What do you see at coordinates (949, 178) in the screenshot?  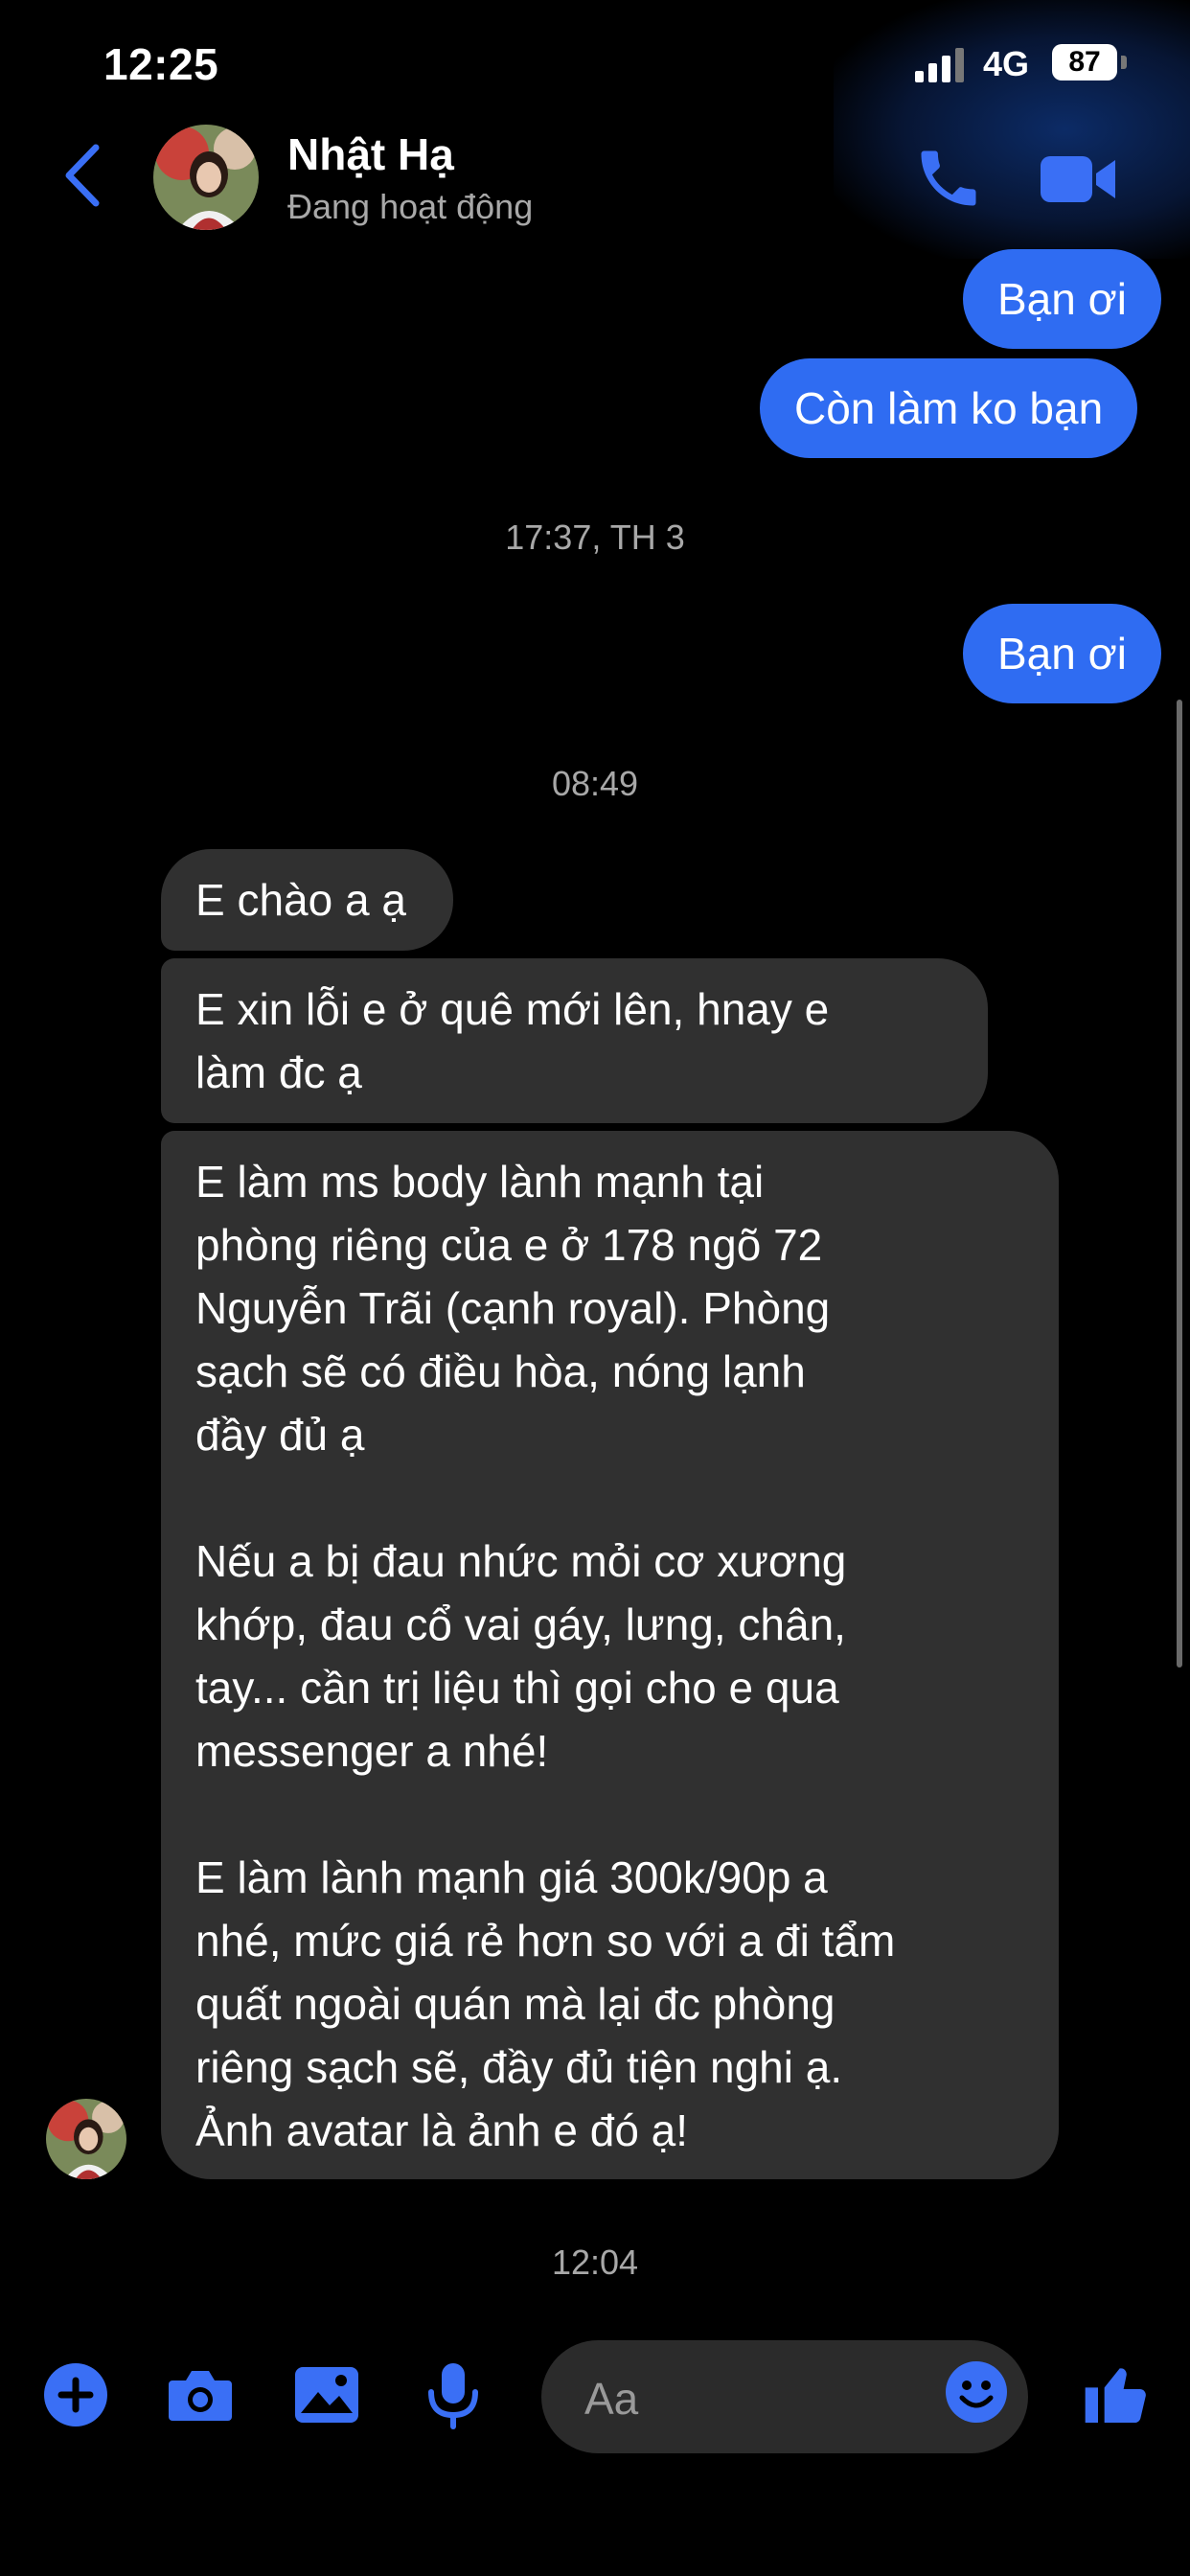 I see `phone-icon` at bounding box center [949, 178].